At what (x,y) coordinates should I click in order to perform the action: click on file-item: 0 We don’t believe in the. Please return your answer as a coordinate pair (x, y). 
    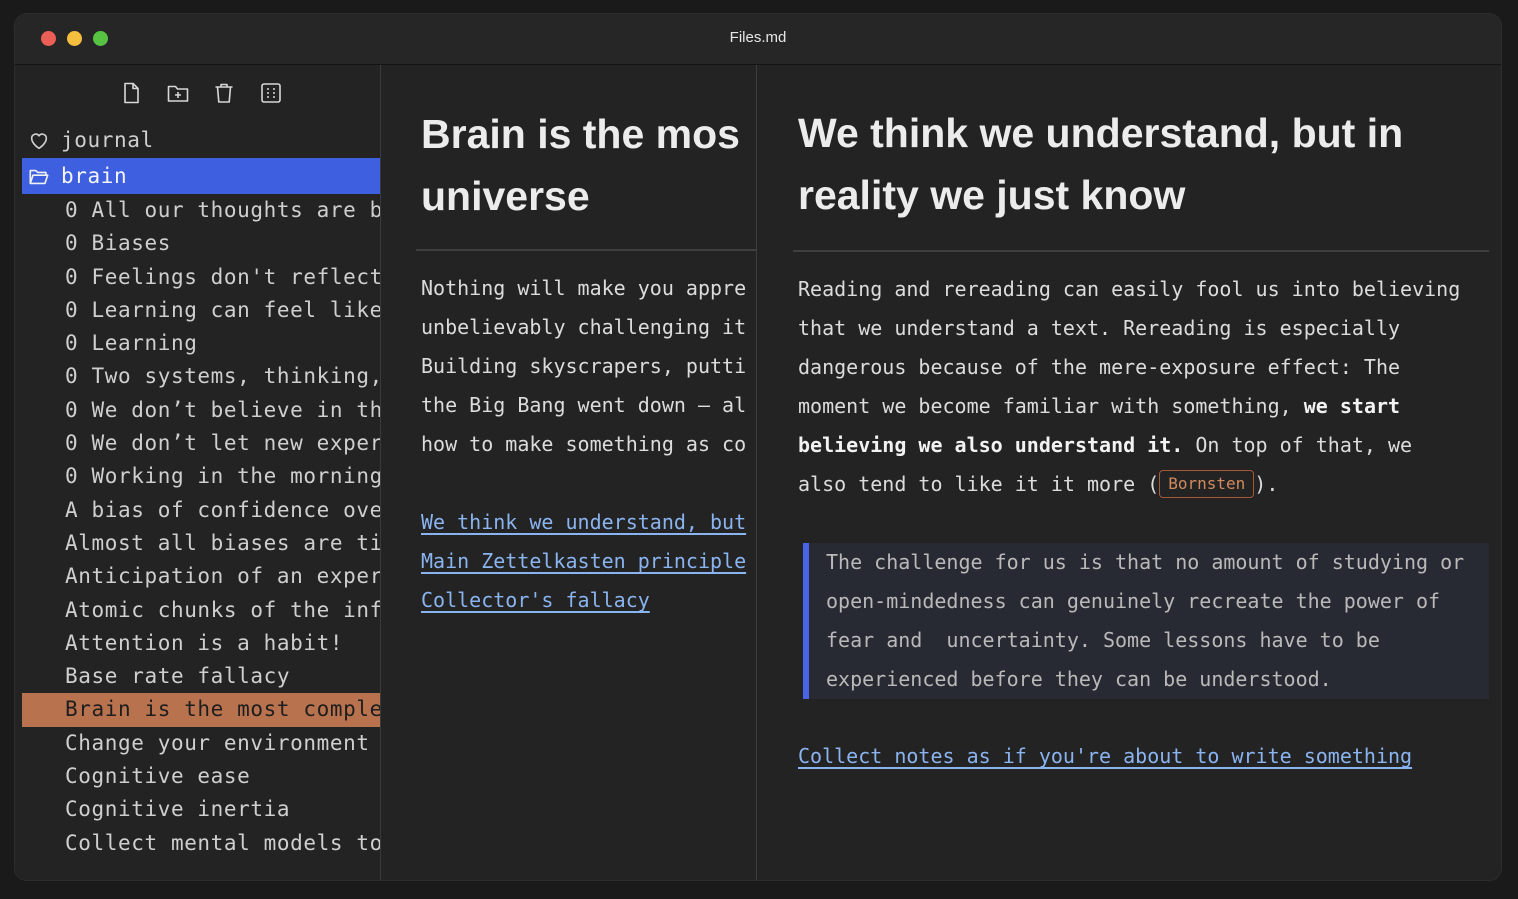
    Looking at the image, I should click on (201, 410).